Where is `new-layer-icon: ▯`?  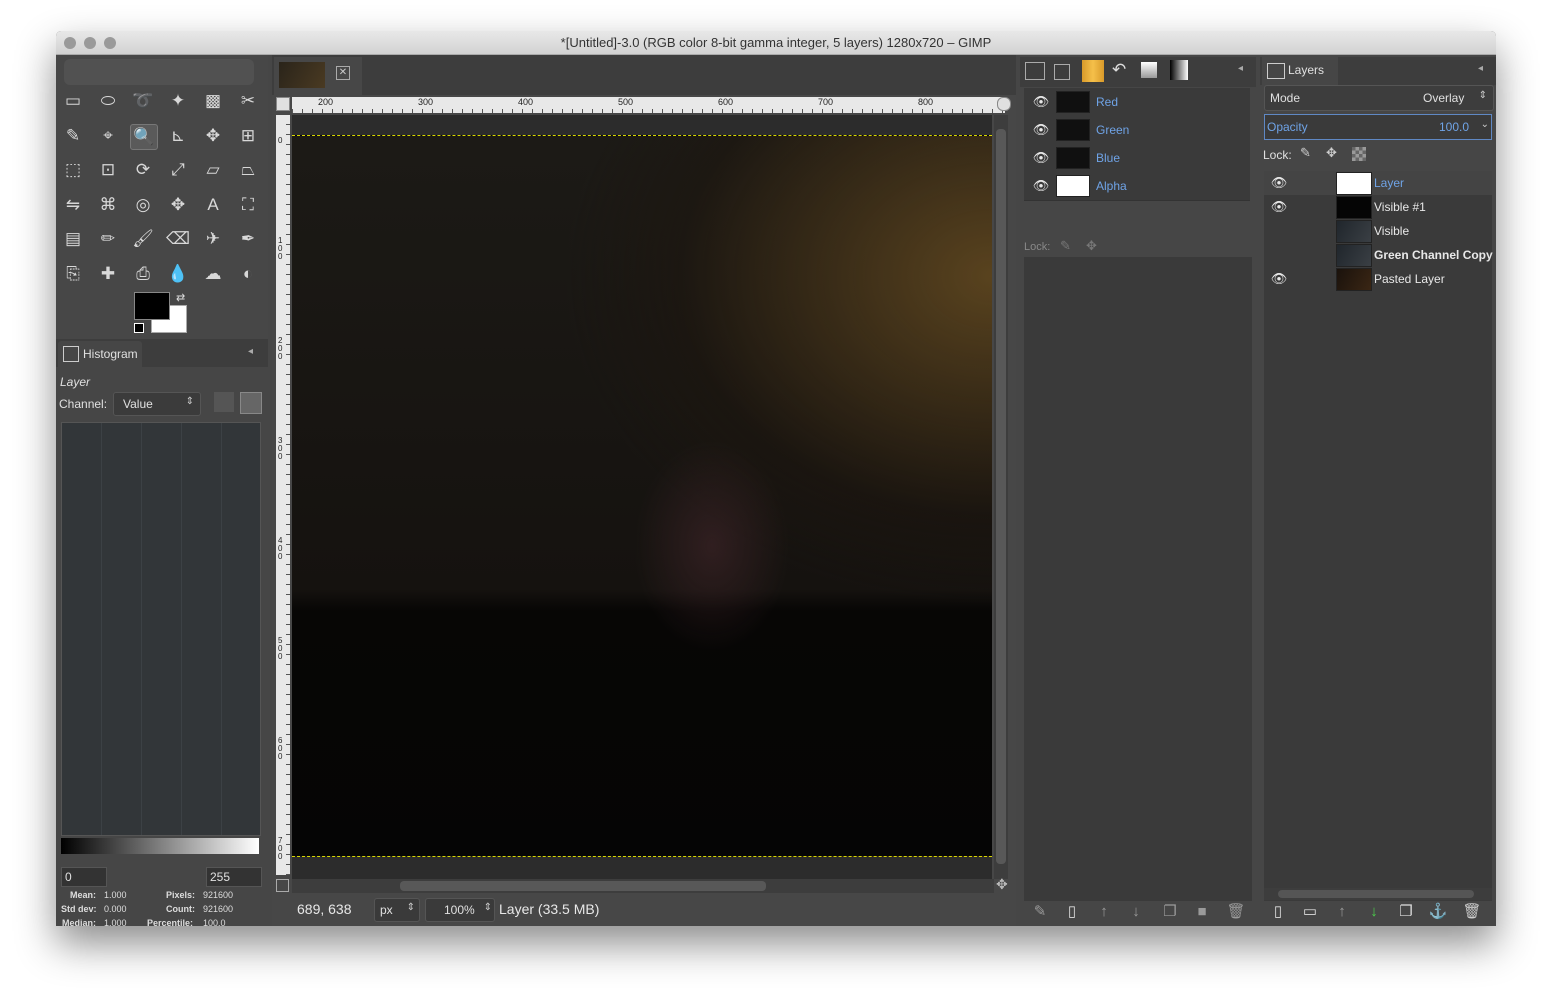 new-layer-icon: ▯ is located at coordinates (1278, 912).